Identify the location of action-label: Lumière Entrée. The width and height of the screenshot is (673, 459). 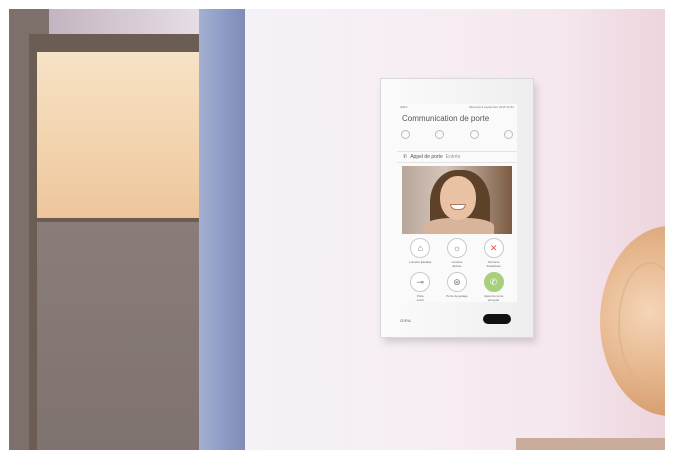
(457, 264).